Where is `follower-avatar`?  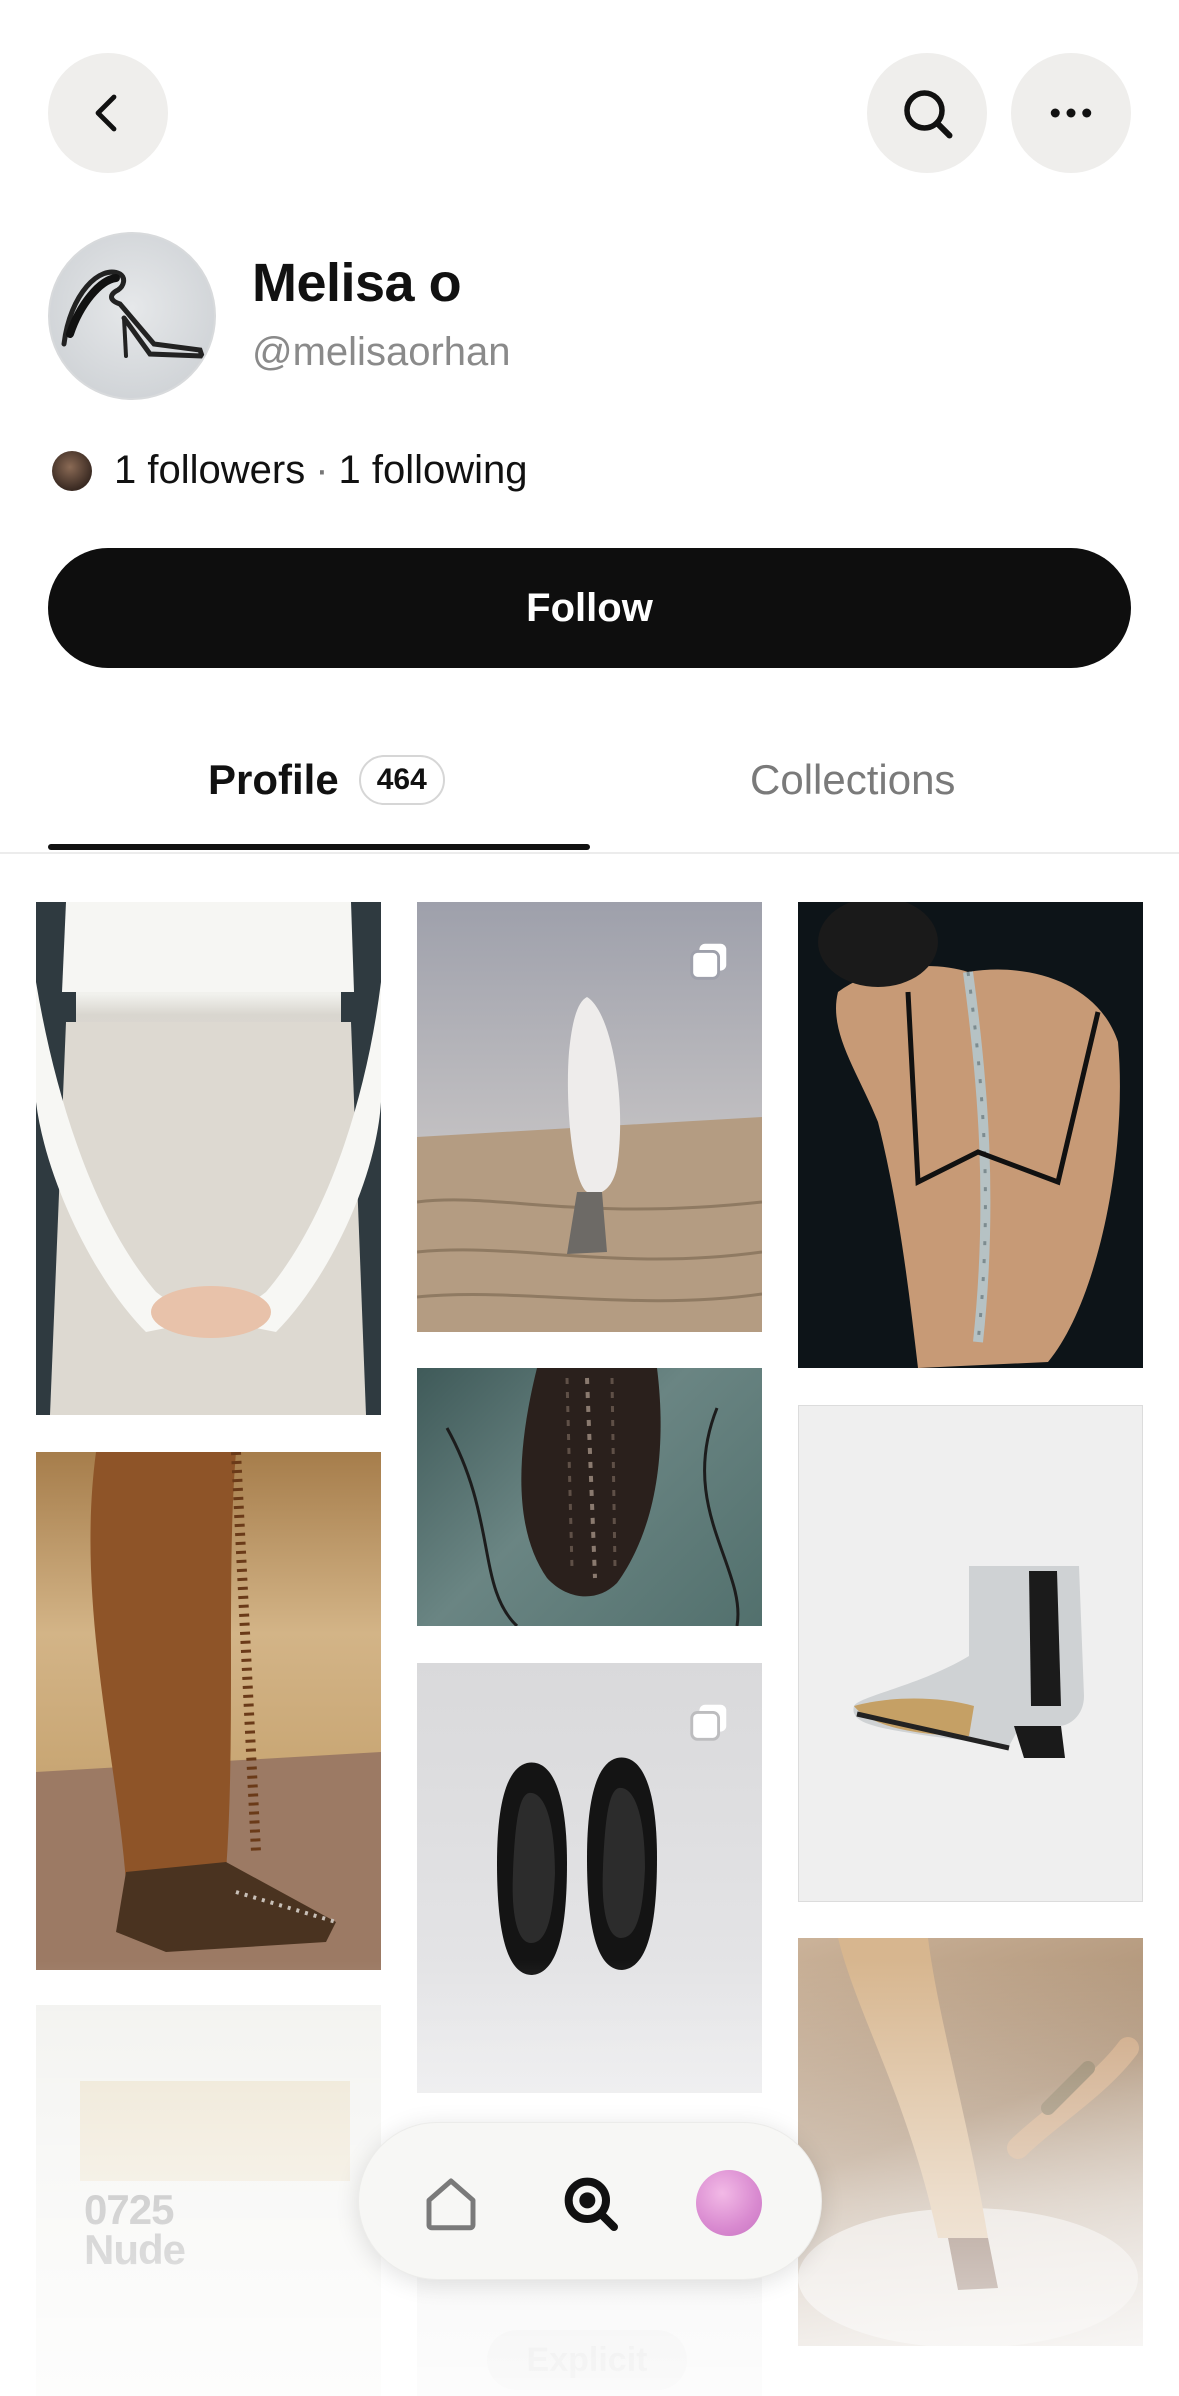
follower-avatar is located at coordinates (72, 470).